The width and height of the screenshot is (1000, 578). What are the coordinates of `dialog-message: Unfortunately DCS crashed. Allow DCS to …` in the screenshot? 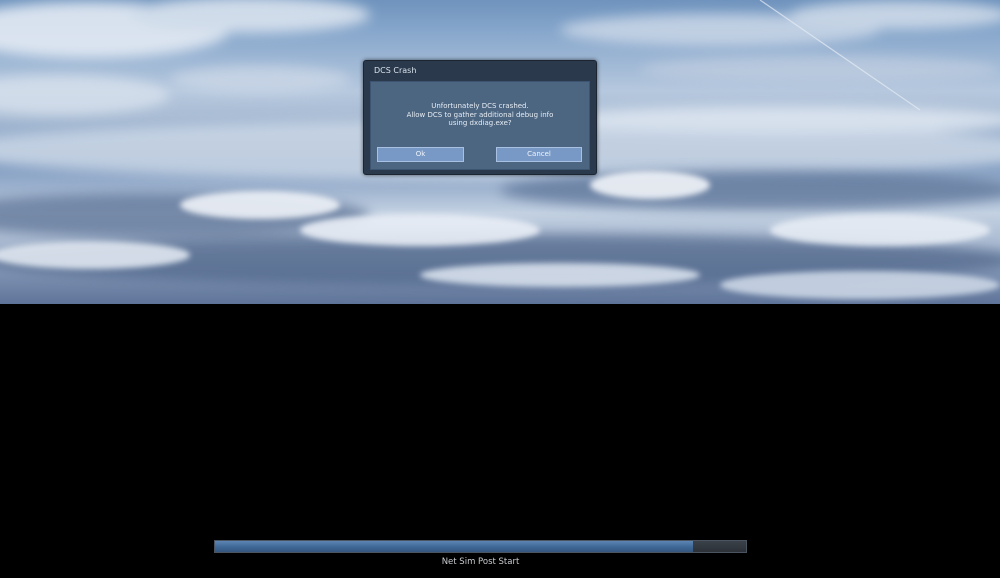 It's located at (480, 115).